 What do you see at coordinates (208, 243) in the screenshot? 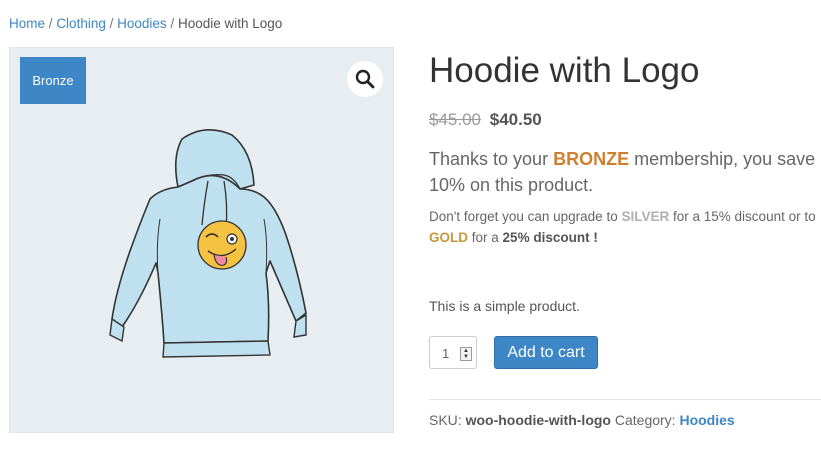
I see `hoodie-product-image` at bounding box center [208, 243].